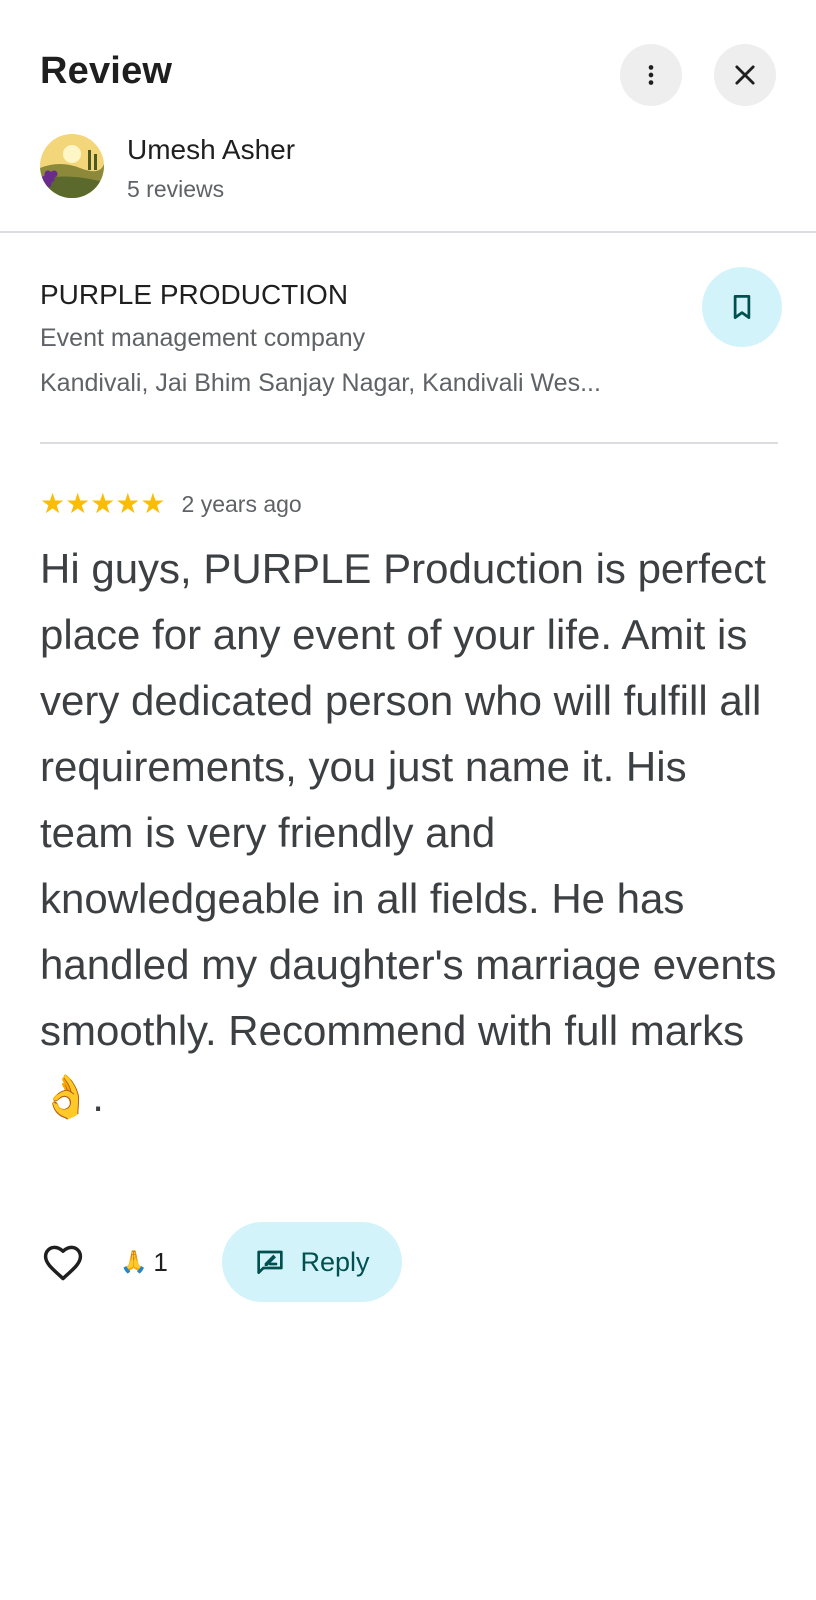 The width and height of the screenshot is (816, 1600). What do you see at coordinates (176, 189) in the screenshot?
I see `author-review-count: 5 reviews` at bounding box center [176, 189].